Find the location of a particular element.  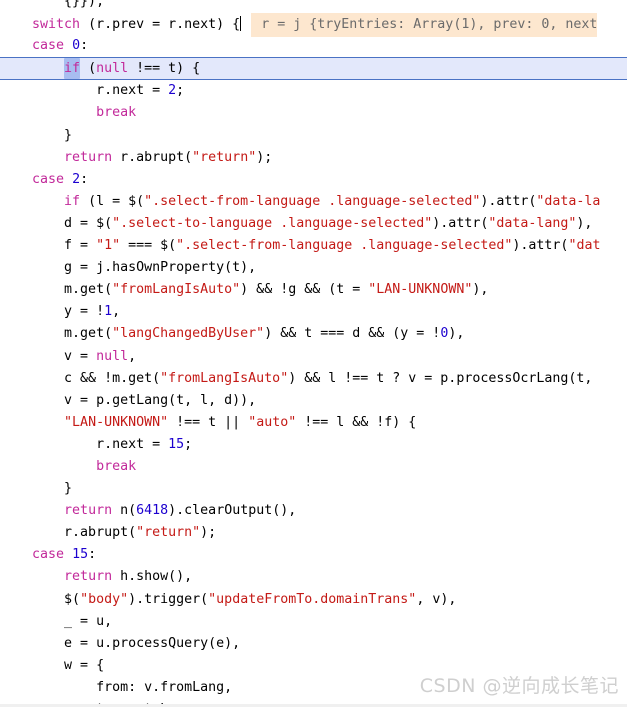

code-token: "data-la is located at coordinates (568, 201).